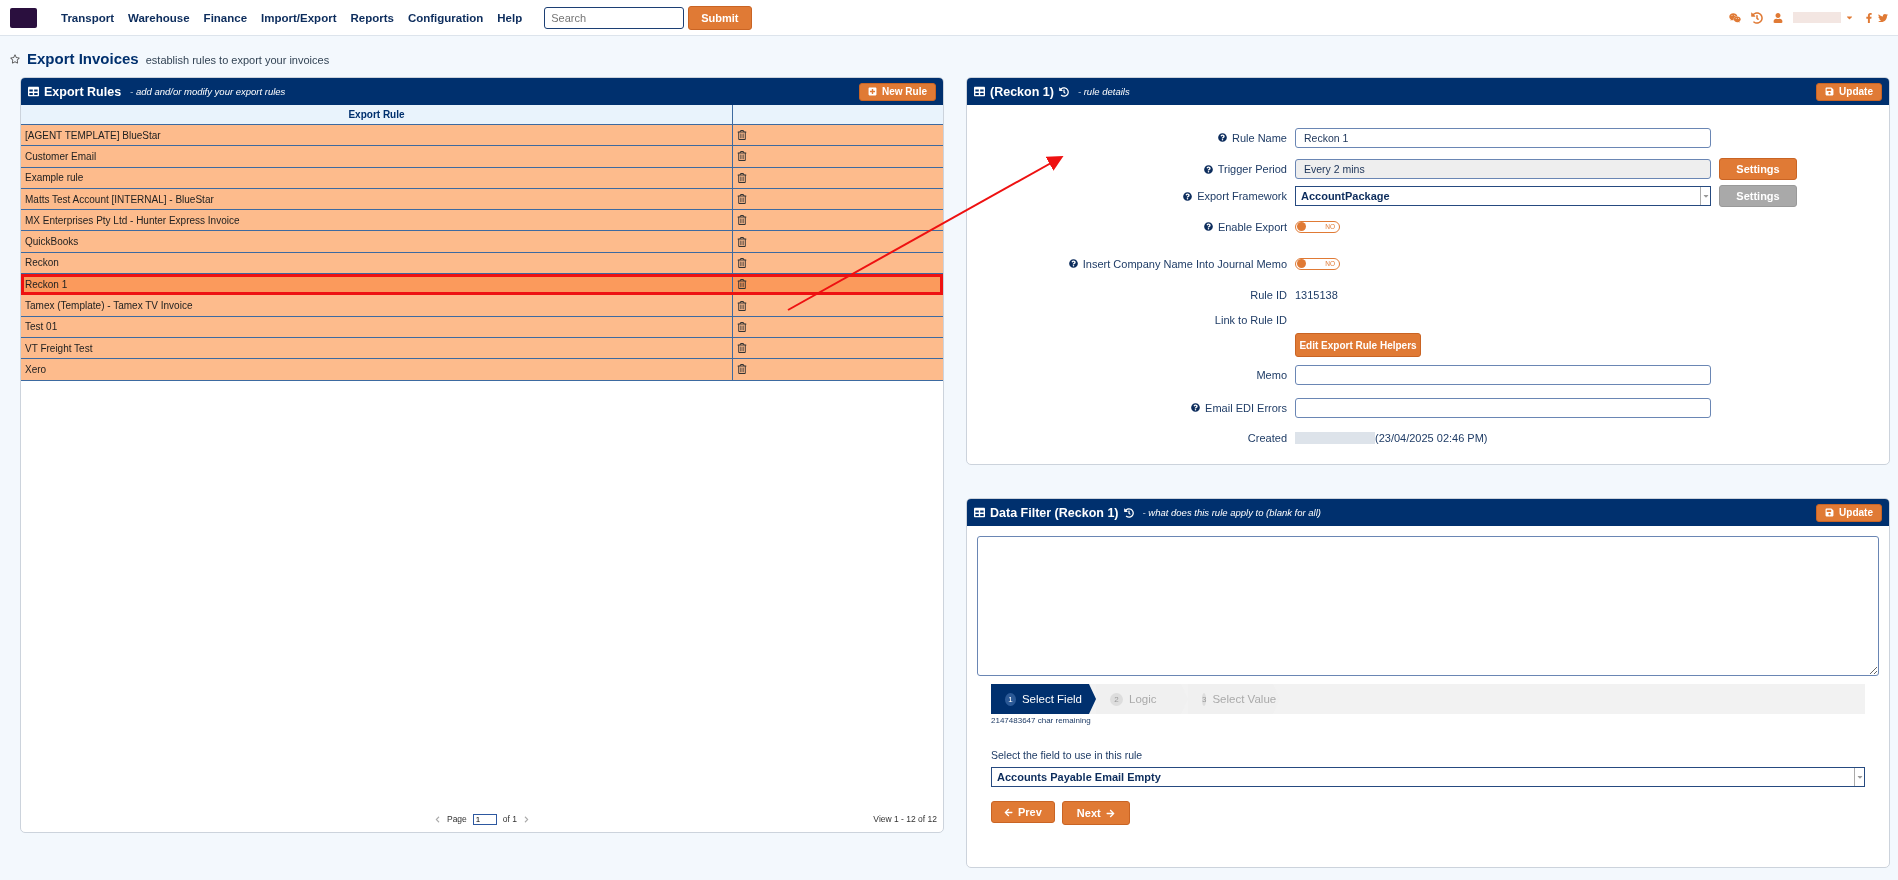 This screenshot has width=1898, height=880. I want to click on nav-menu-item: Reports, so click(372, 17).